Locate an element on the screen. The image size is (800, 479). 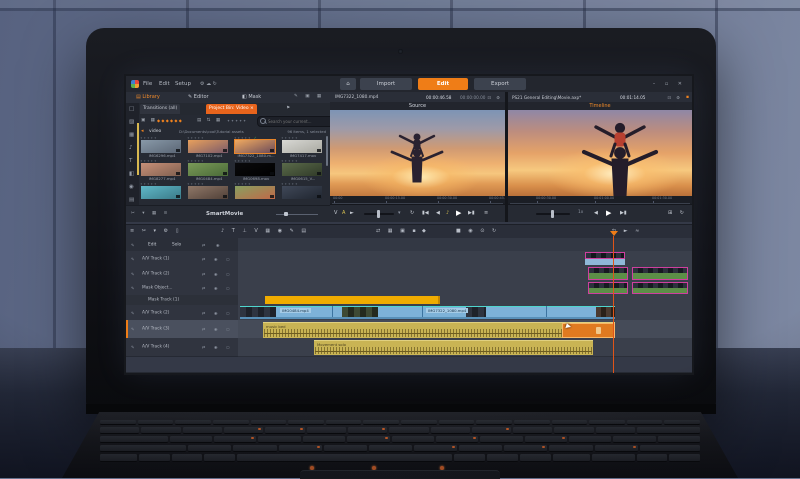
timeline-tools-right: ⇄ ▦ ▣ ▪ is located at coordinates (397, 231).